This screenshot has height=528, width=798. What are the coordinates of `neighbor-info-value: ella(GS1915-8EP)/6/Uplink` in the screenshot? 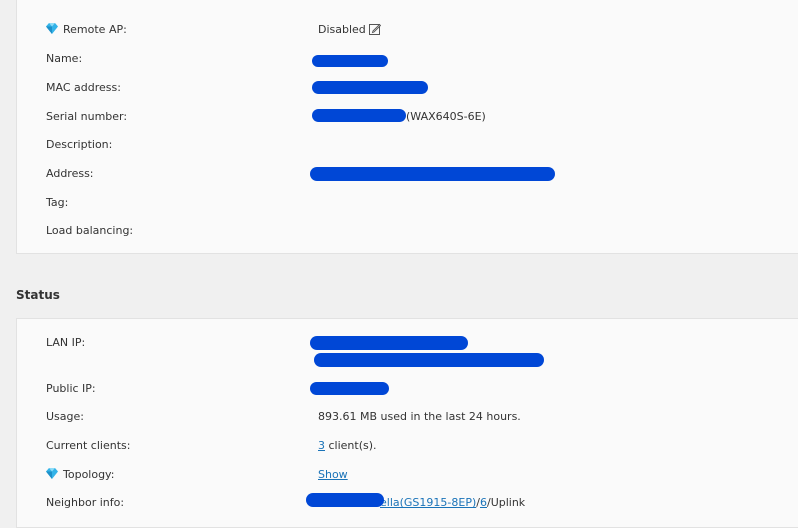 It's located at (452, 502).